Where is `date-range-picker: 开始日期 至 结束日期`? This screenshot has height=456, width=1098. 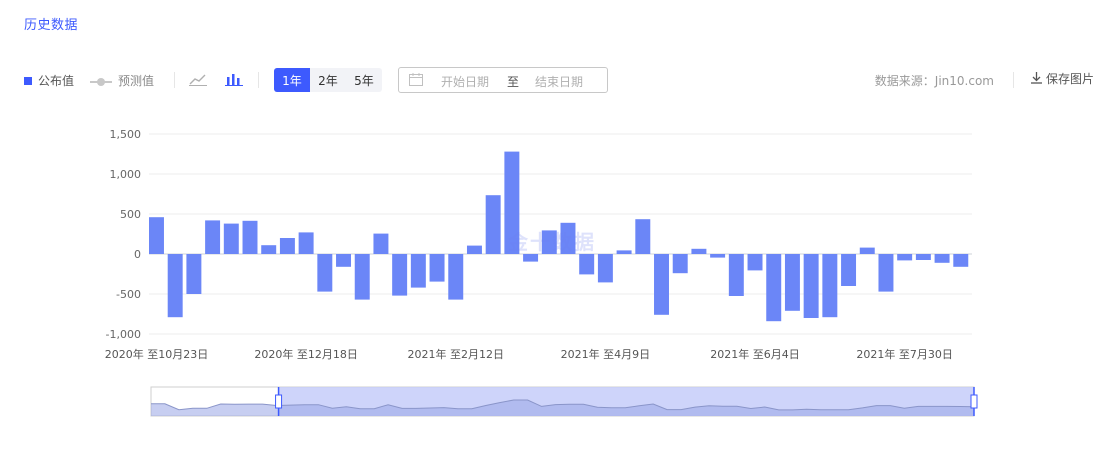 date-range-picker: 开始日期 至 结束日期 is located at coordinates (503, 80).